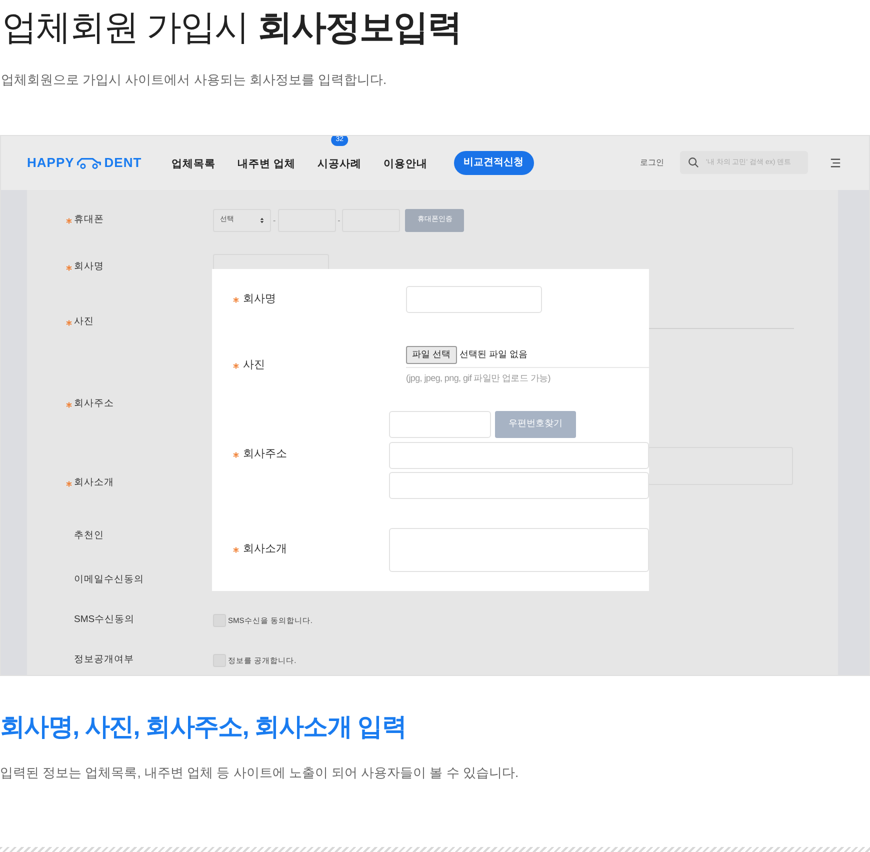 Image resolution: width=870 pixels, height=852 pixels. Describe the element at coordinates (652, 162) in the screenshot. I see `login-link: 로그인` at that location.